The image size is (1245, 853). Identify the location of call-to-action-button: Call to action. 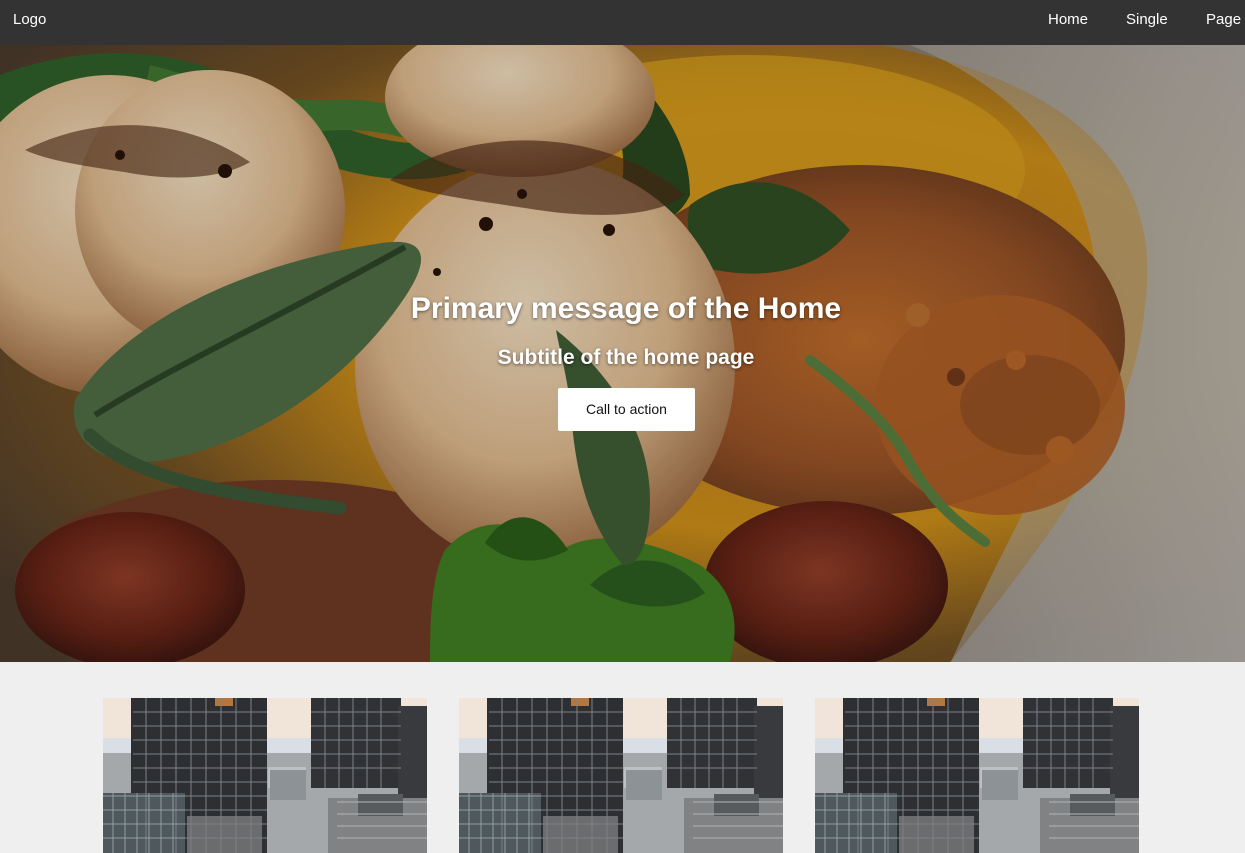
(626, 409).